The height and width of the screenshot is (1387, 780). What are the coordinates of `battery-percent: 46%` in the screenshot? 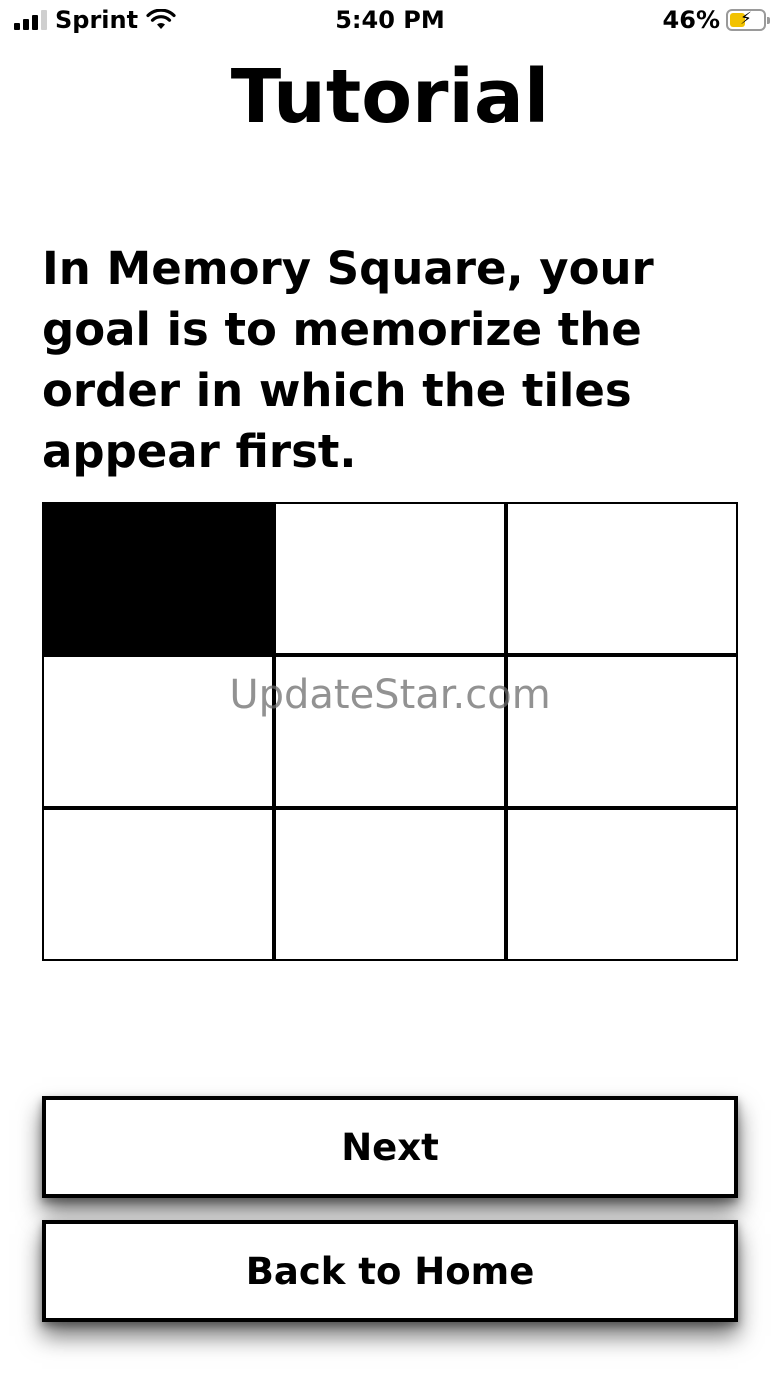 It's located at (691, 20).